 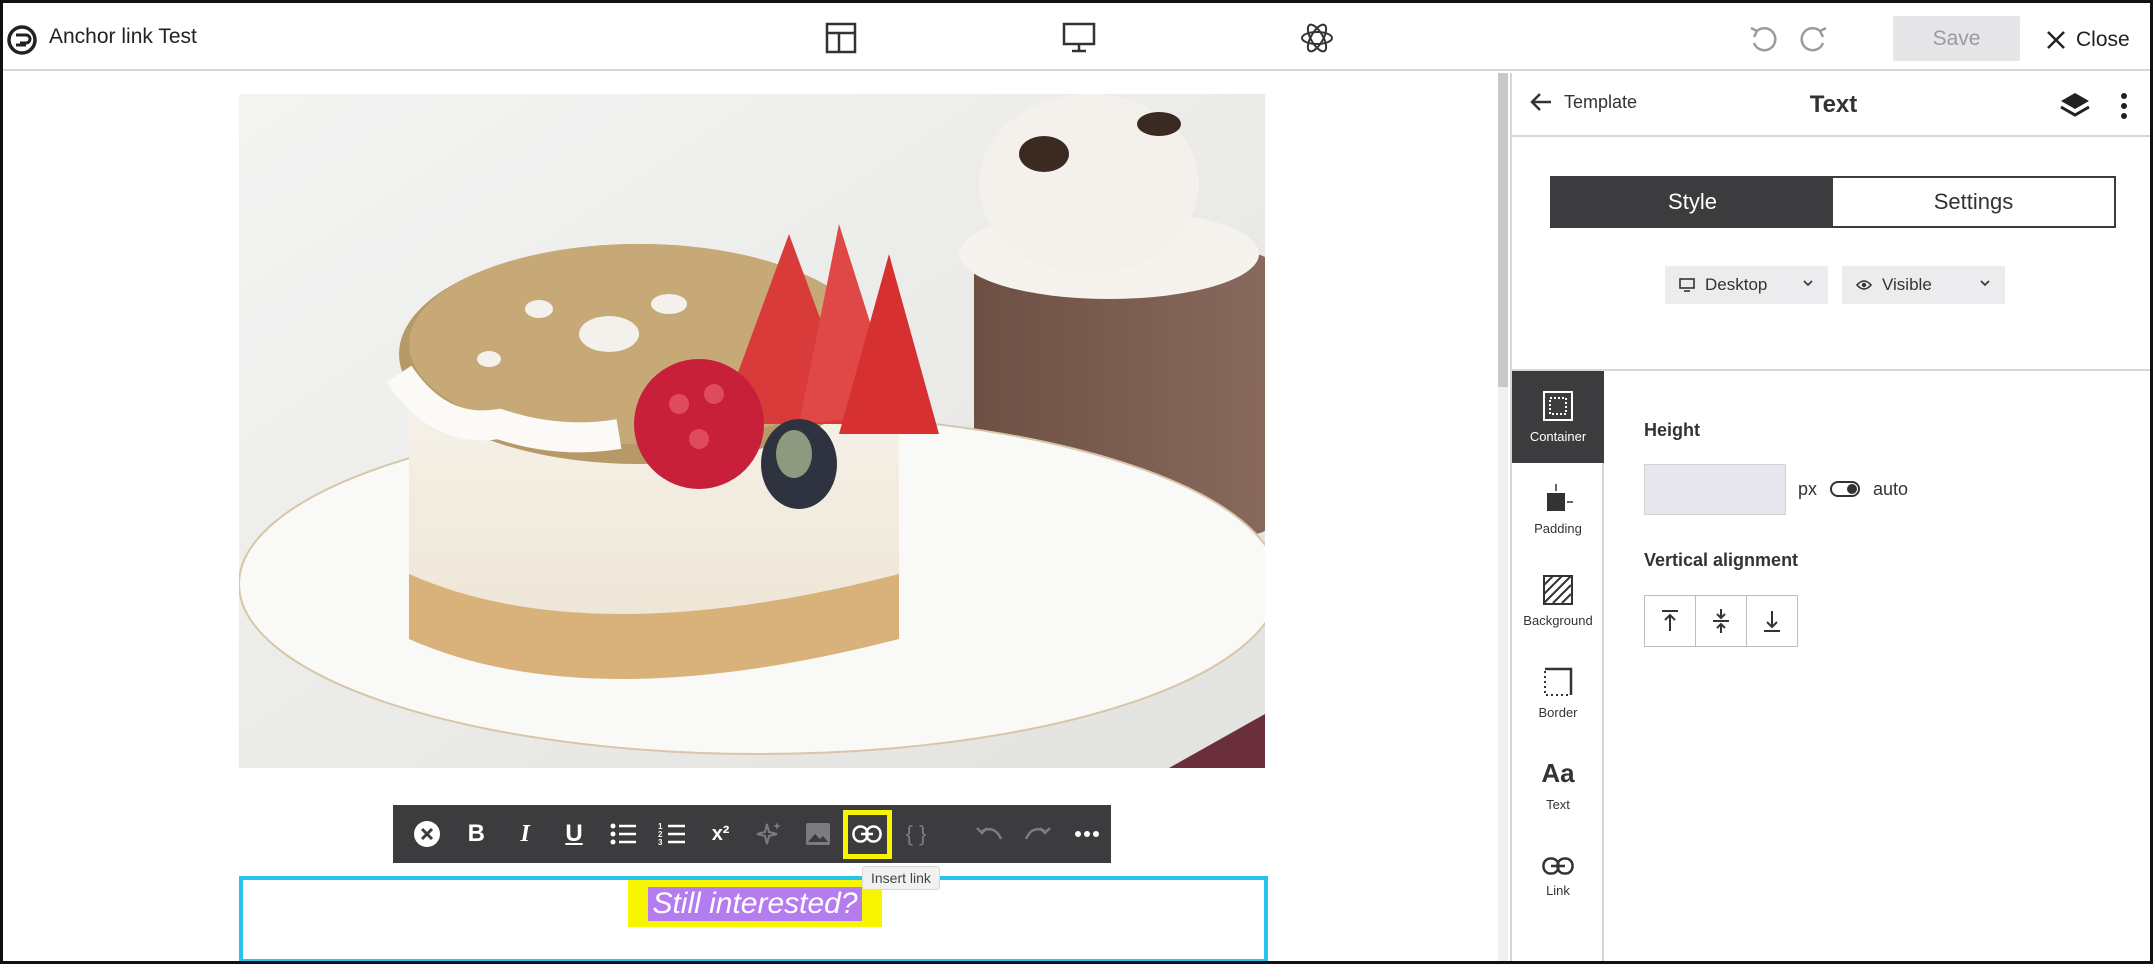 I want to click on border-icon, so click(x=1558, y=681).